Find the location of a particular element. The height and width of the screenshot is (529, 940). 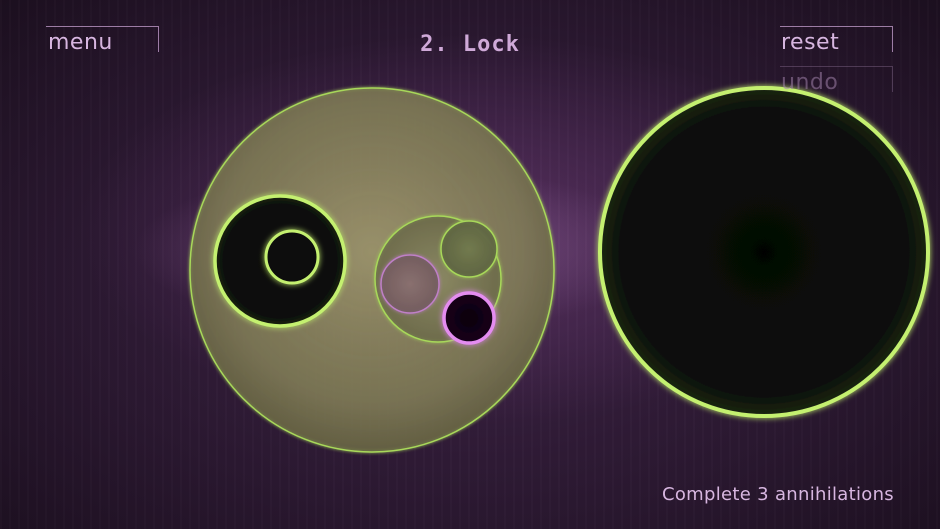

objective-text: Complete 3 annihilations is located at coordinates (778, 494).